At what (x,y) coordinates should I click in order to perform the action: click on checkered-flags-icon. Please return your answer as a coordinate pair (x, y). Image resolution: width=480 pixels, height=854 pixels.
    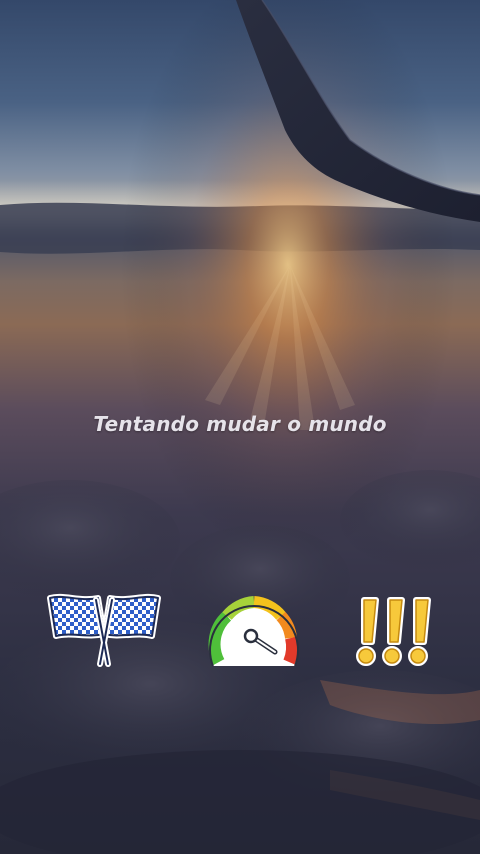
    Looking at the image, I should click on (104, 630).